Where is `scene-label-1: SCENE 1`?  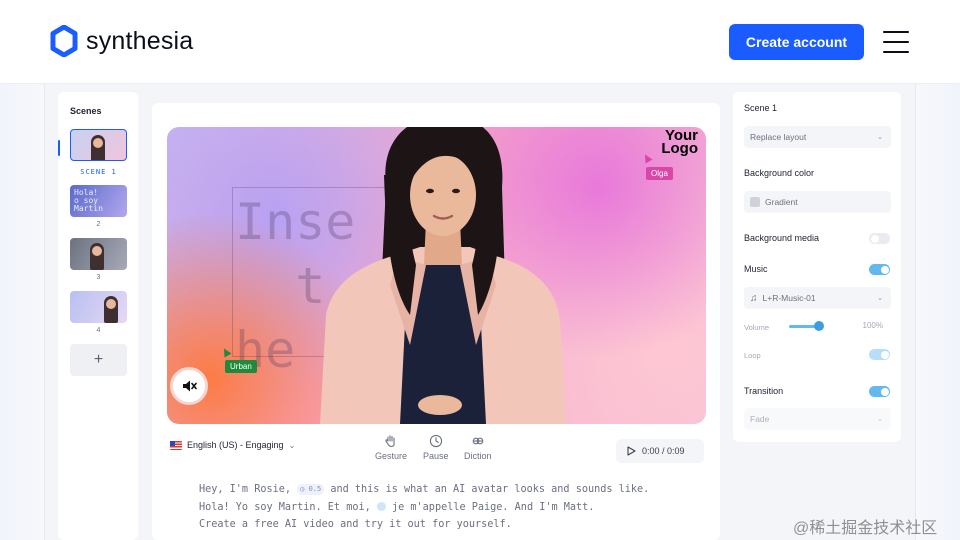 scene-label-1: SCENE 1 is located at coordinates (98, 172).